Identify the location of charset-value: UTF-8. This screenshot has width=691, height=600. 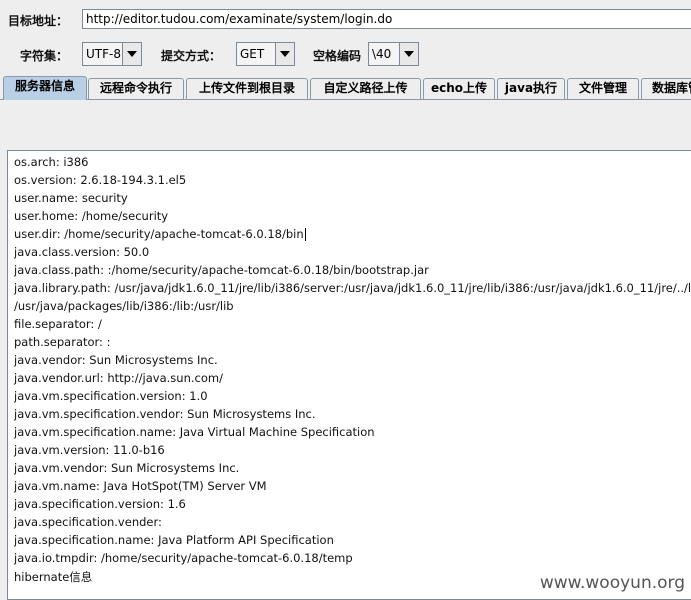
(103, 54).